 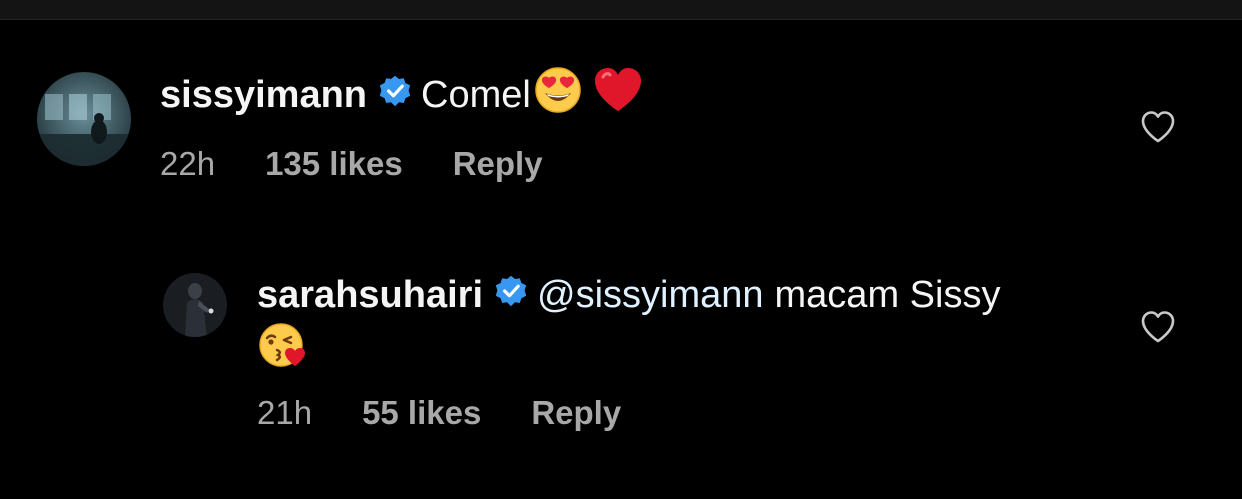 I want to click on heart-eyes-emoji, so click(x=558, y=95).